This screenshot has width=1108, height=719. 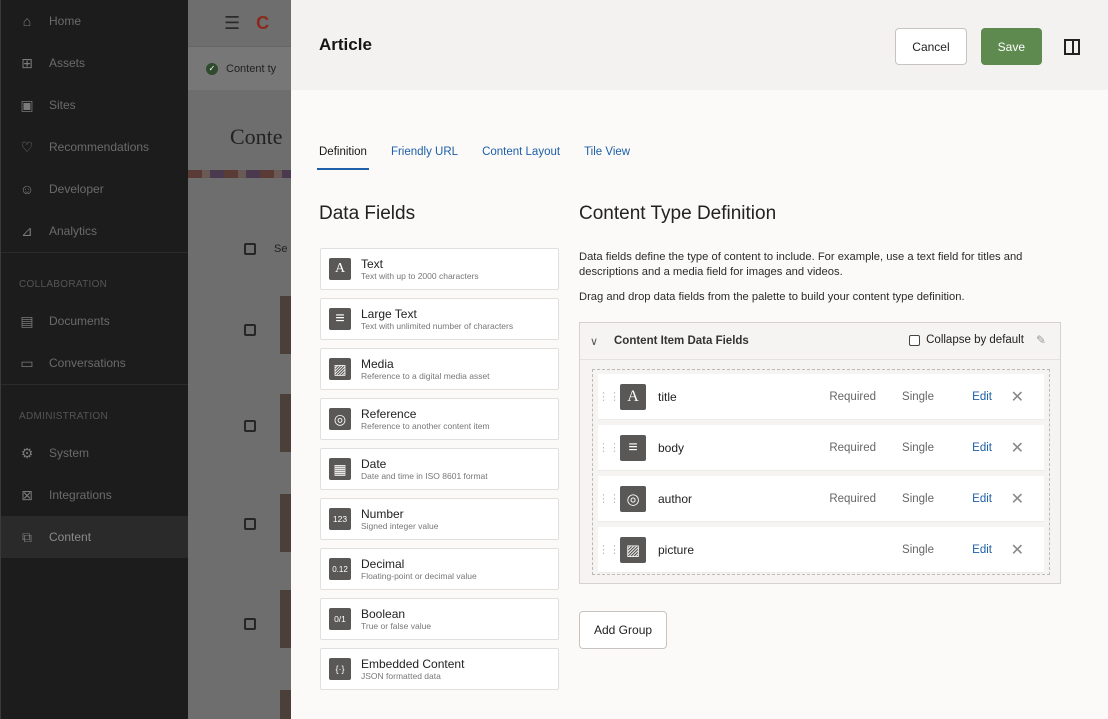 What do you see at coordinates (383, 563) in the screenshot?
I see `palette-item-name: Decimal` at bounding box center [383, 563].